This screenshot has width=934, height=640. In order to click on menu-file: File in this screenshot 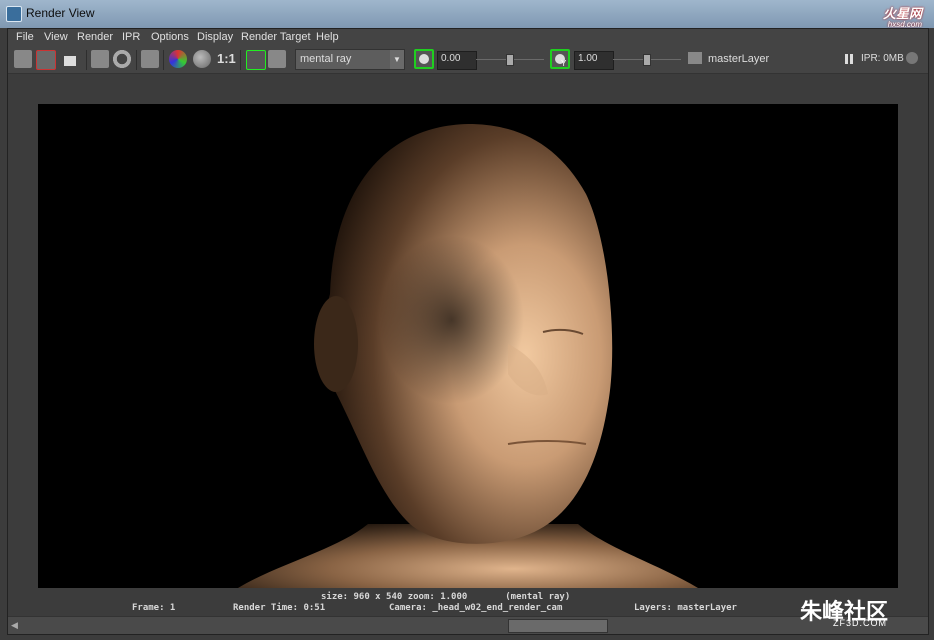, I will do `click(25, 37)`.